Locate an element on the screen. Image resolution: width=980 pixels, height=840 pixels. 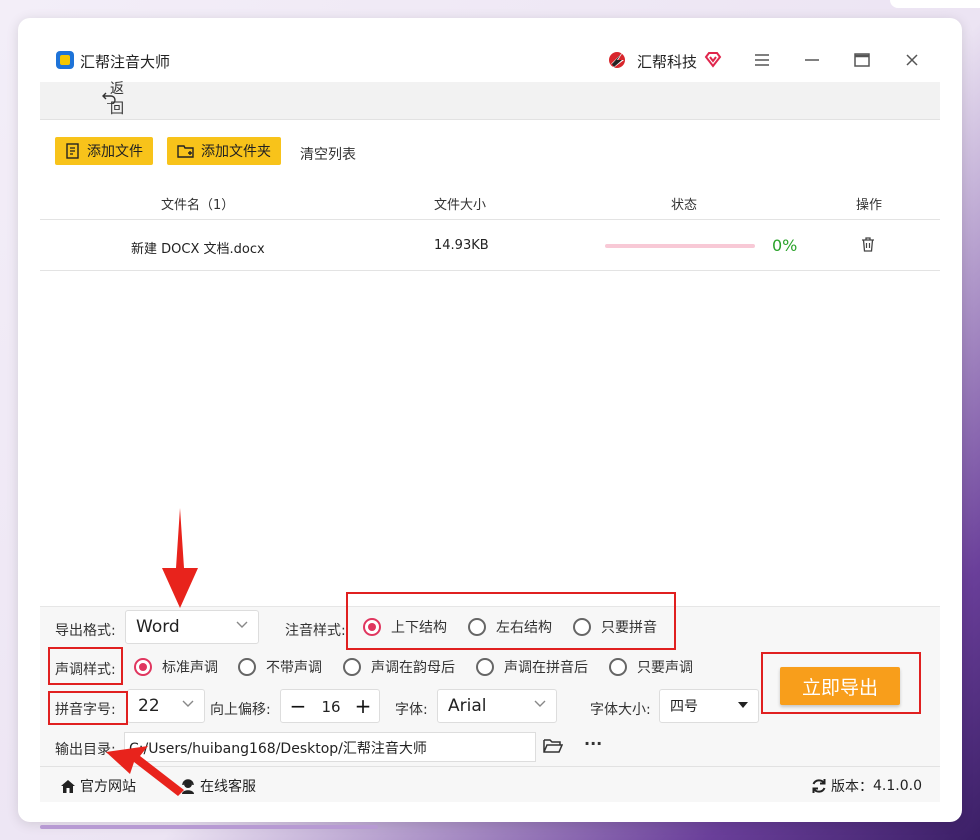
row-size: 14.93KB is located at coordinates (461, 245).